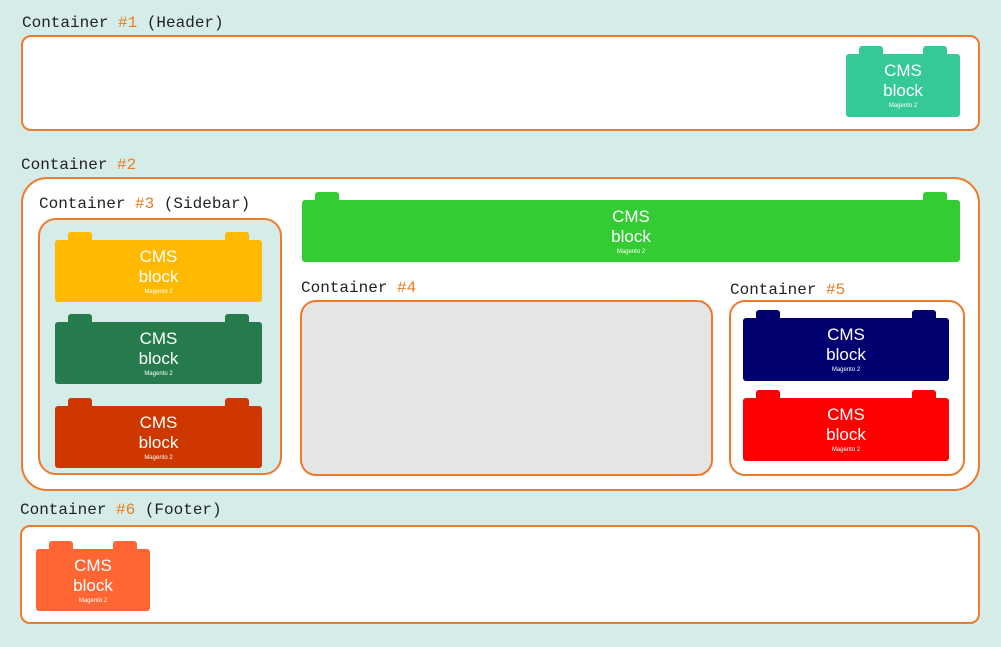  What do you see at coordinates (158, 433) in the screenshot?
I see `cms-block-sidebar-3: CMS block Magento 2` at bounding box center [158, 433].